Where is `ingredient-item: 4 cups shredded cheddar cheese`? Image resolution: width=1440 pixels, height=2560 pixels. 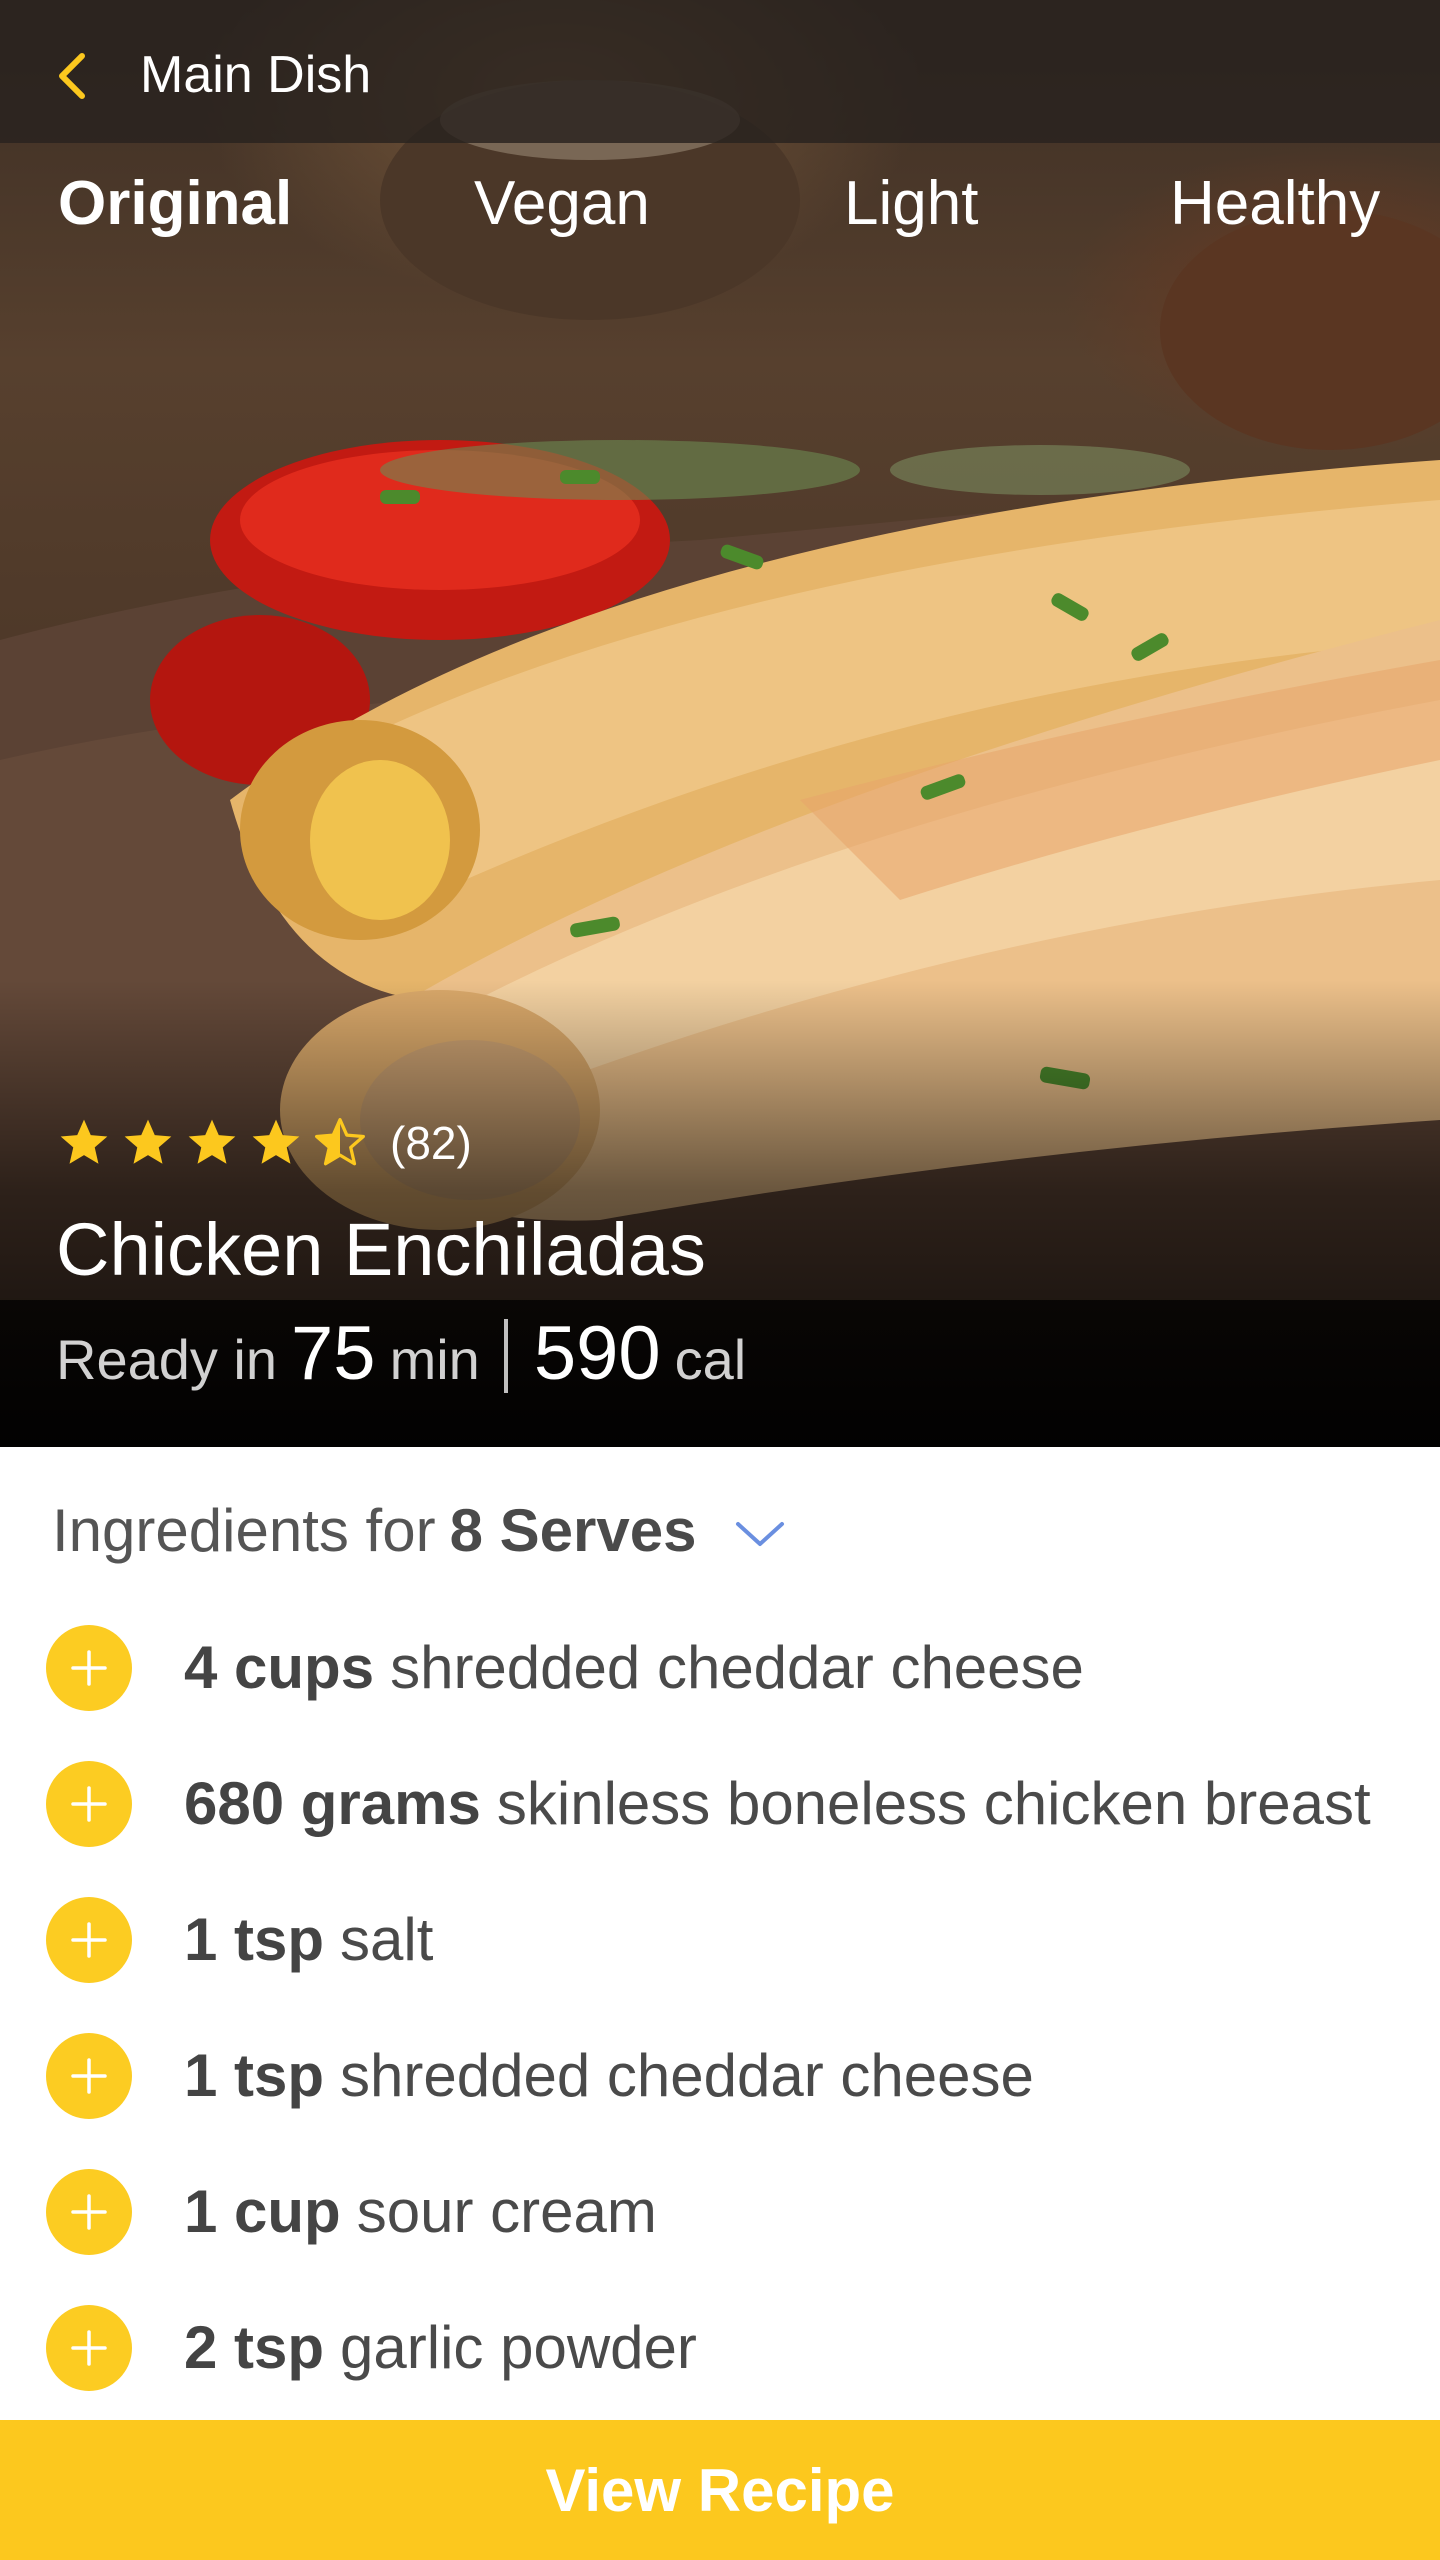 ingredient-item: 4 cups shredded cheddar cheese is located at coordinates (720, 1668).